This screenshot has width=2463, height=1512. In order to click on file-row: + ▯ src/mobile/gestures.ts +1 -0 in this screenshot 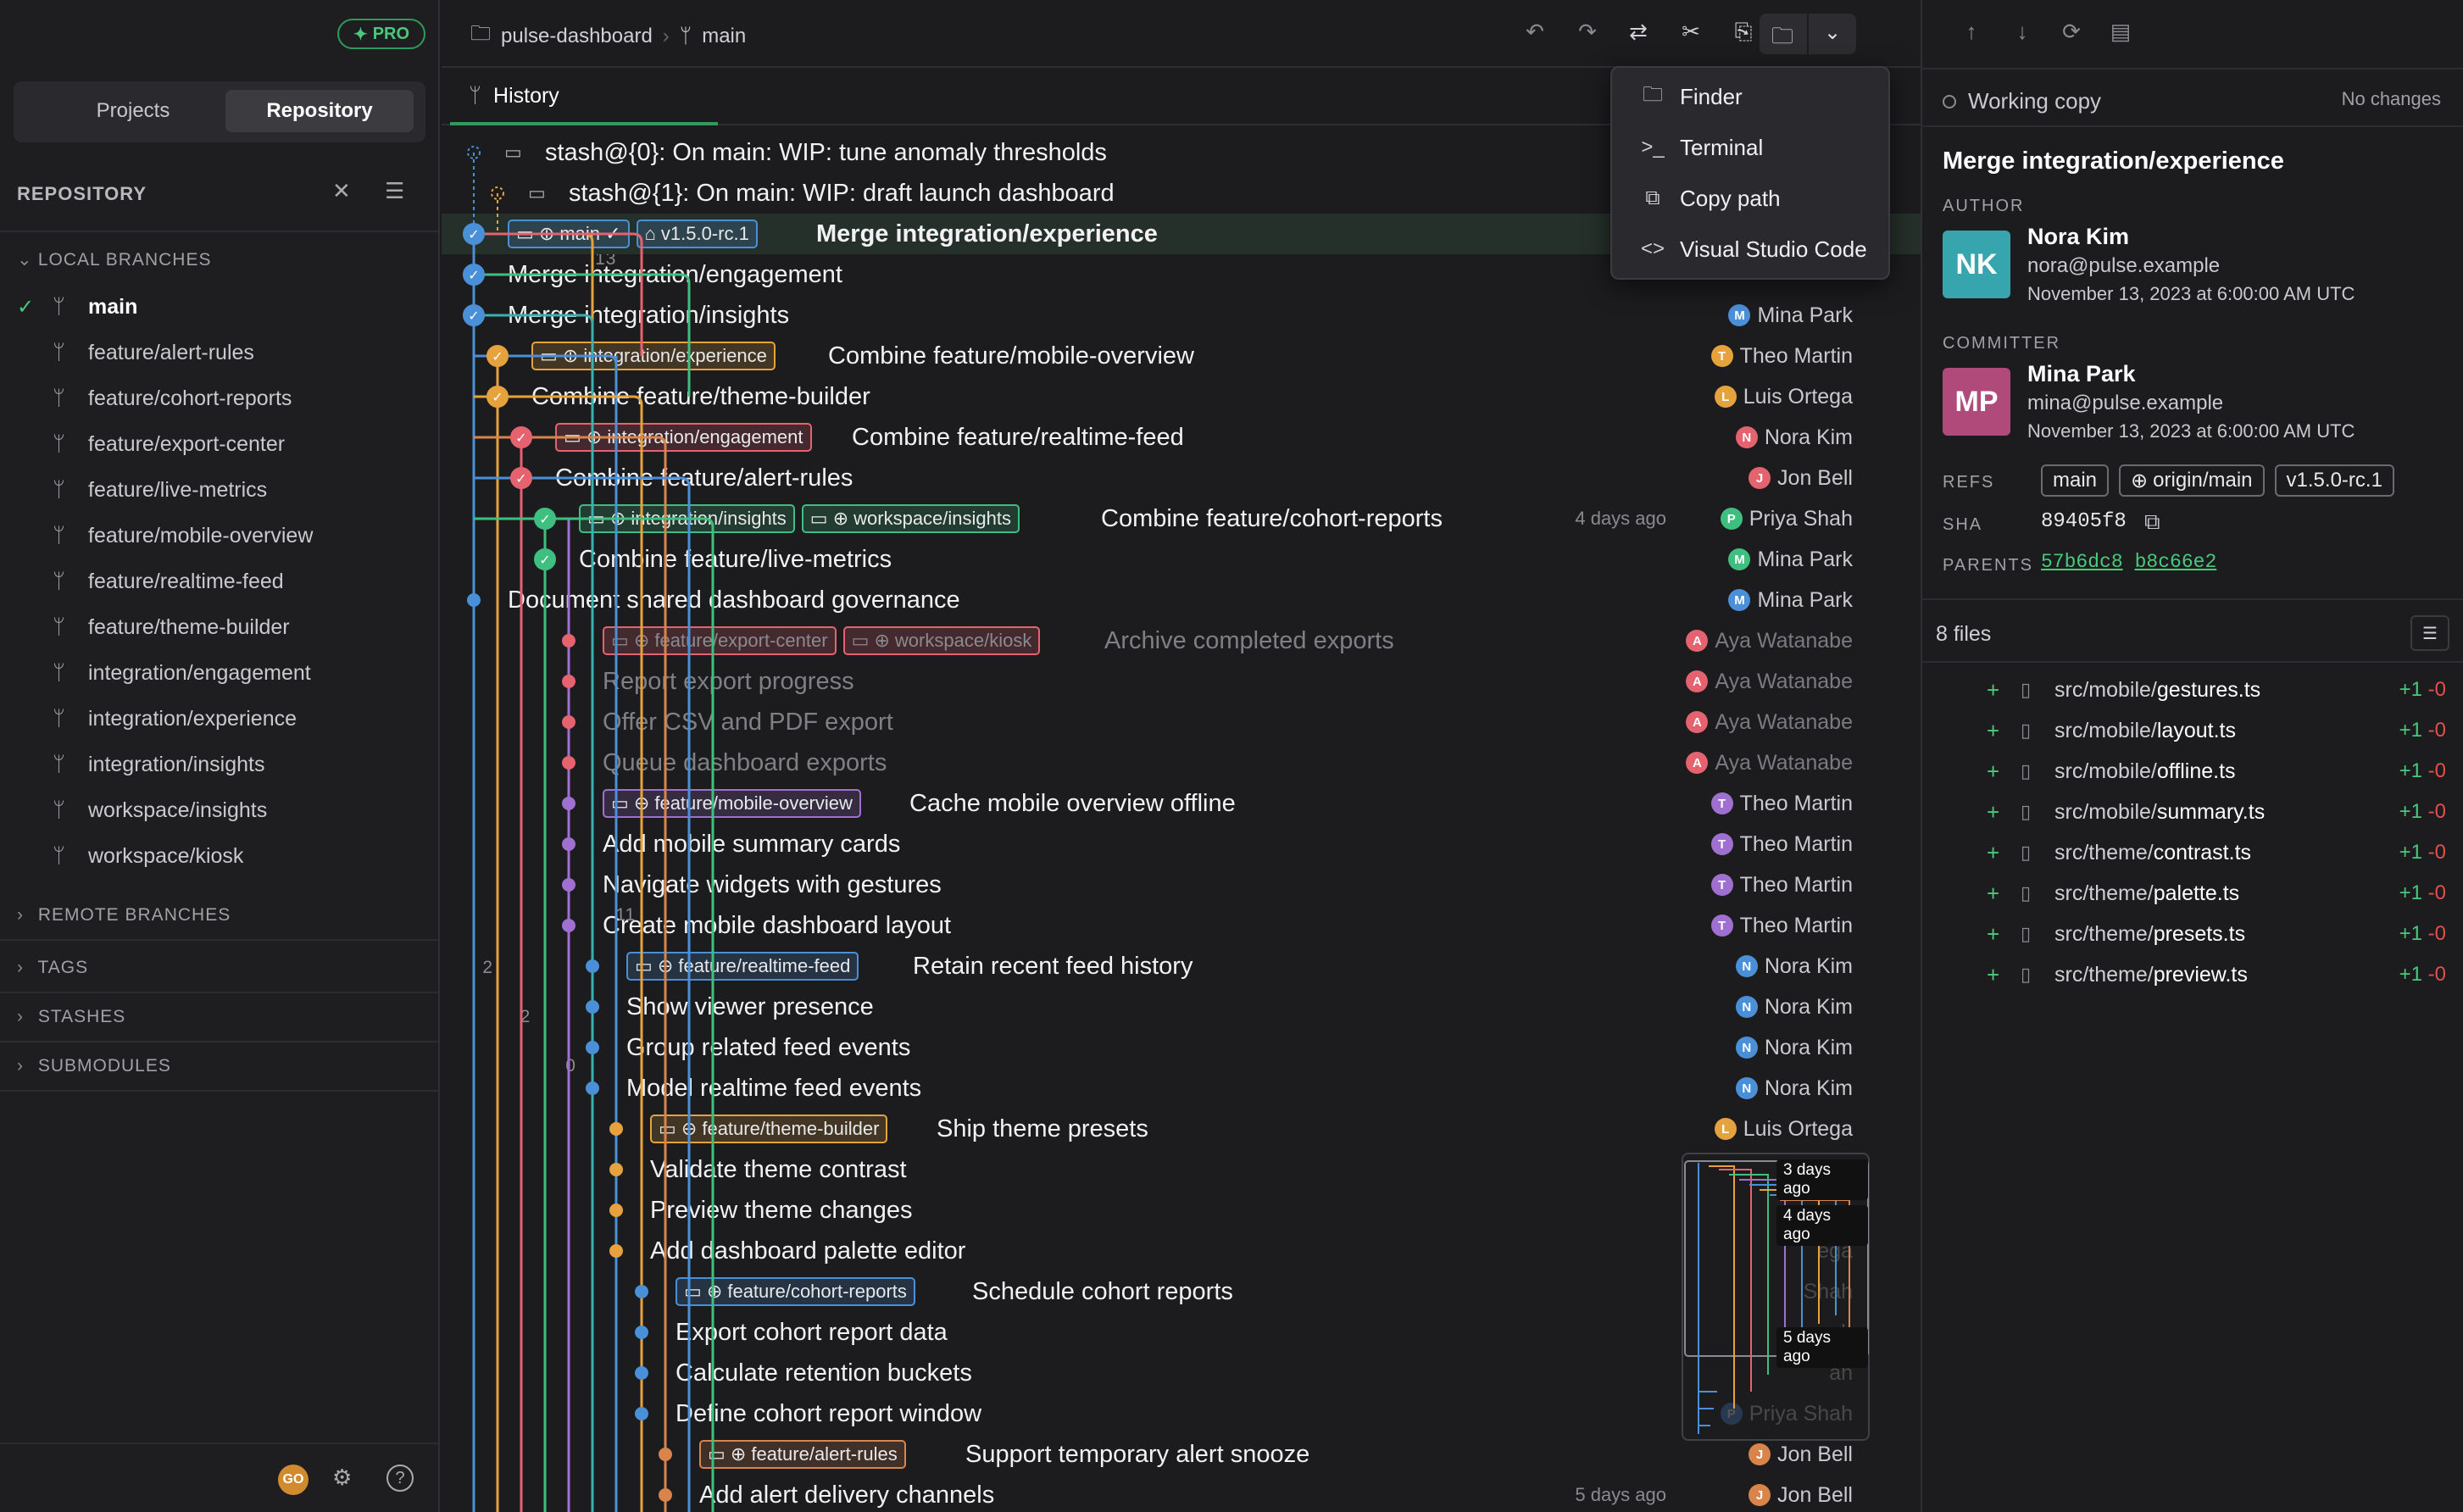, I will do `click(2192, 690)`.